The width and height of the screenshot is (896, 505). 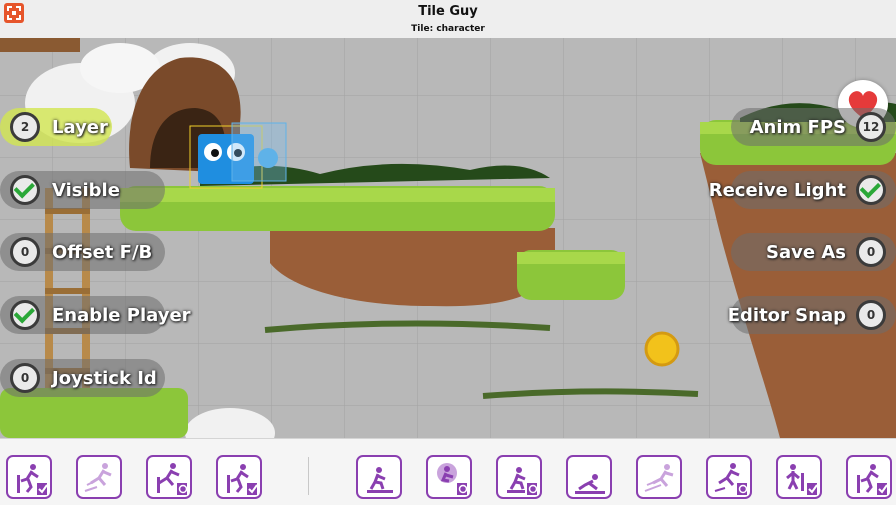 What do you see at coordinates (777, 190) in the screenshot?
I see `receive-light-label: Receive Light` at bounding box center [777, 190].